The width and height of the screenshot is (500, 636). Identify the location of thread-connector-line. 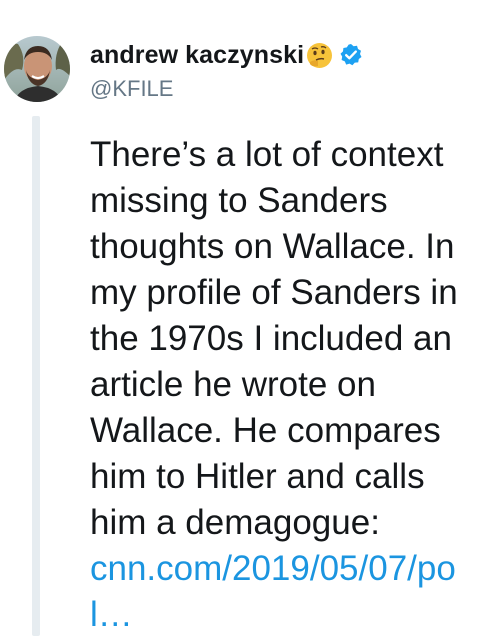
(36, 376).